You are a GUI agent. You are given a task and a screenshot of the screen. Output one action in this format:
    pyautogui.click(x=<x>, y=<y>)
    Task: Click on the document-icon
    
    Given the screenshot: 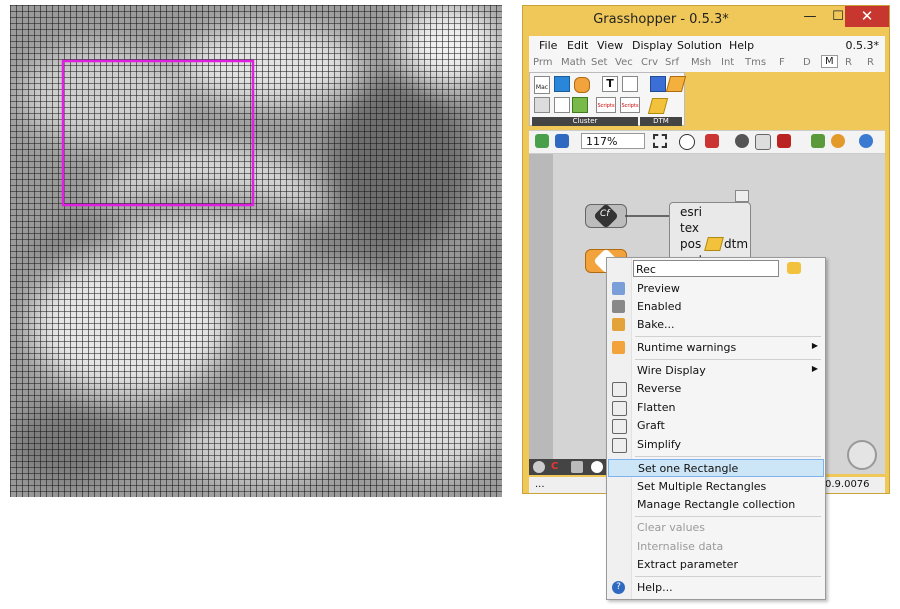 What is the action you would take?
    pyautogui.click(x=630, y=84)
    